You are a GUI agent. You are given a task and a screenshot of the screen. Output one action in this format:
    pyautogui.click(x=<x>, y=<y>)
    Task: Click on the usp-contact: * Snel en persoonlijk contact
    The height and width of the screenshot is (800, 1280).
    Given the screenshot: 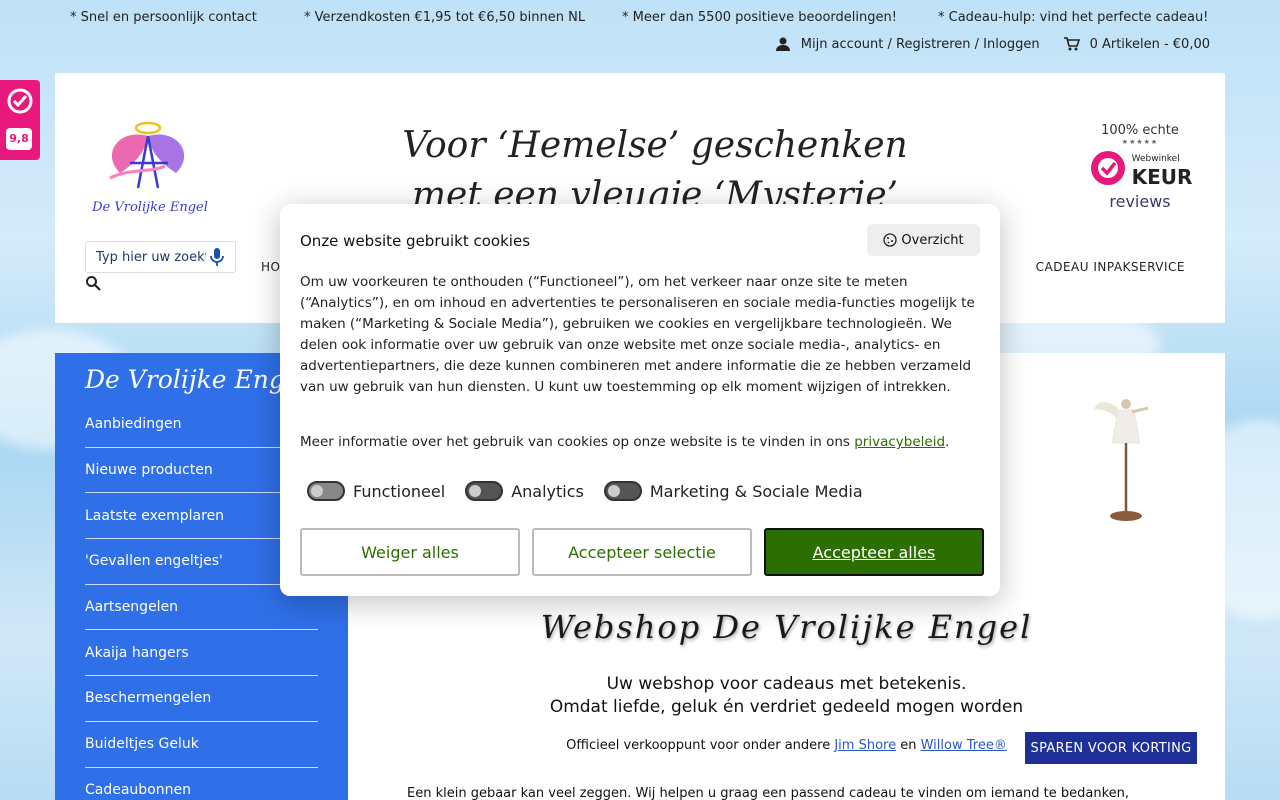 What is the action you would take?
    pyautogui.click(x=163, y=17)
    